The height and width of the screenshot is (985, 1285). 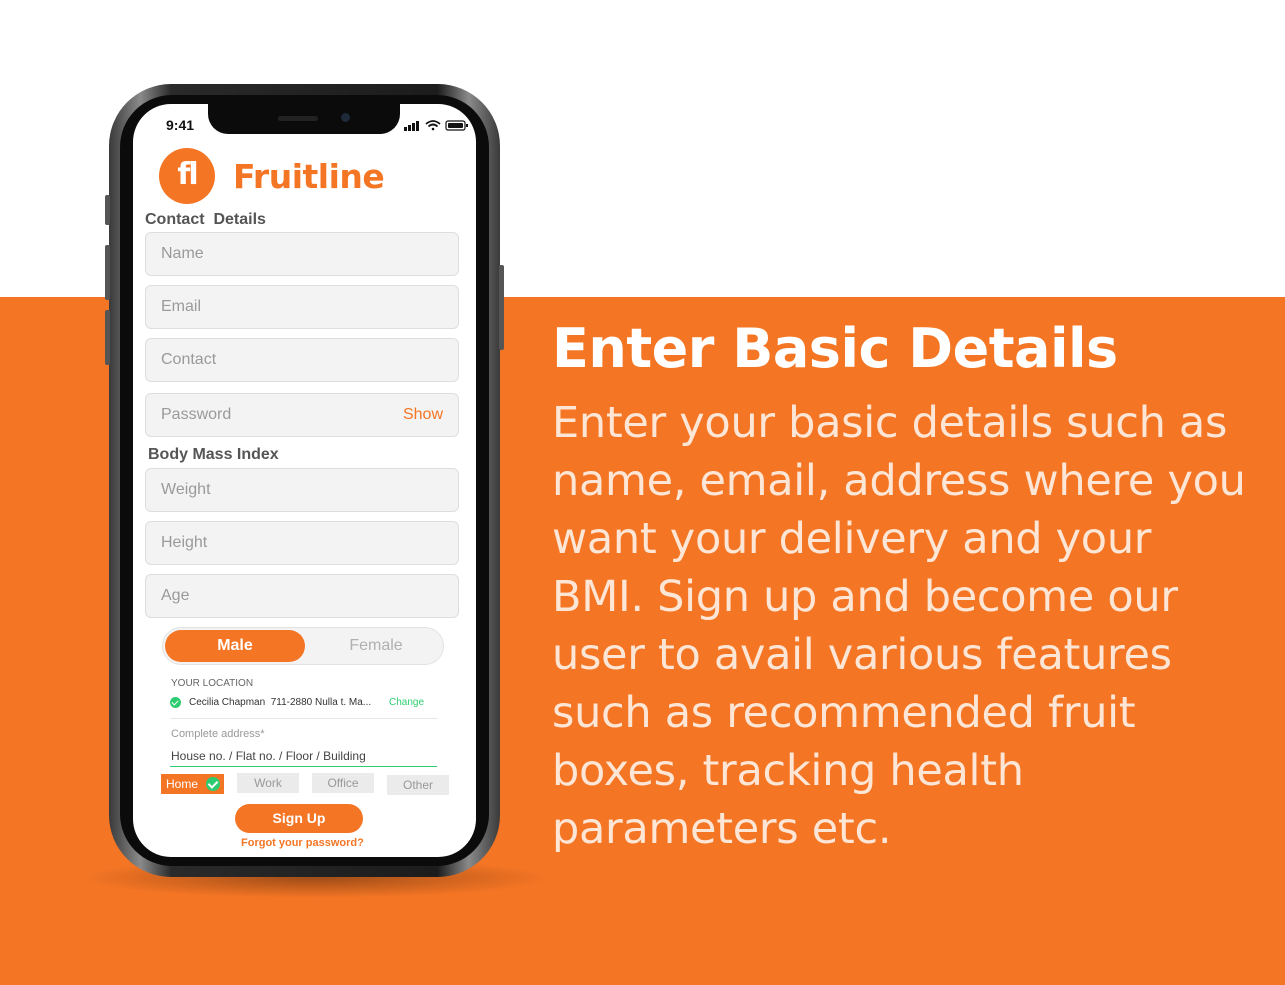 I want to click on wifi-icon, so click(x=433, y=125).